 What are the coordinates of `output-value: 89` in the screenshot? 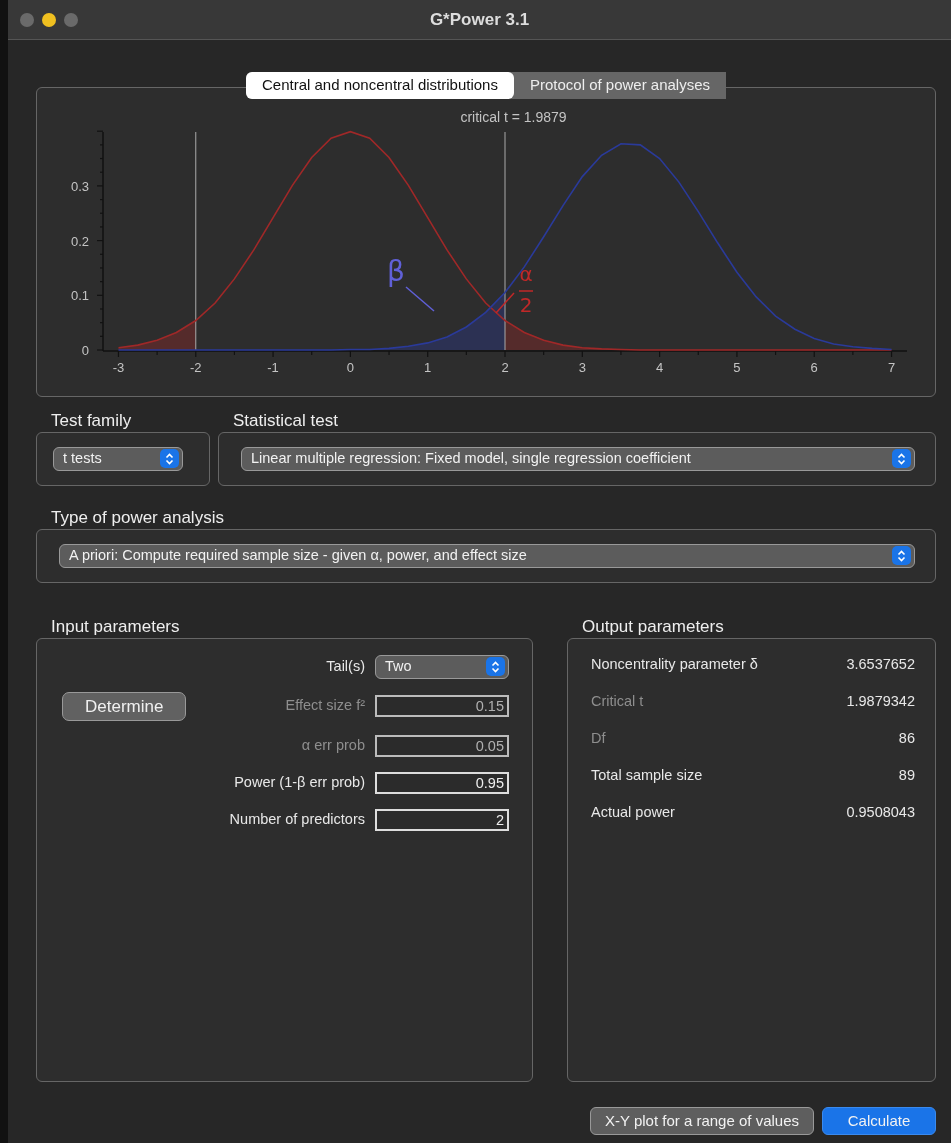 It's located at (906, 776).